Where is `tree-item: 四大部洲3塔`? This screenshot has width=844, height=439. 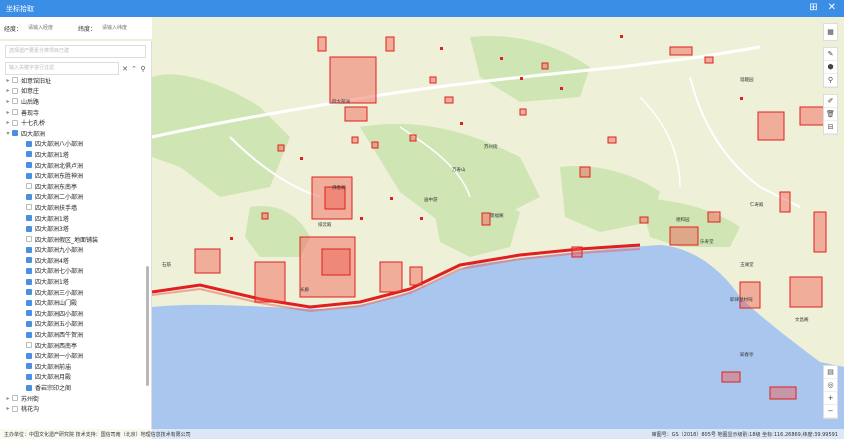
tree-item: 四大部洲3塔 is located at coordinates (75, 228).